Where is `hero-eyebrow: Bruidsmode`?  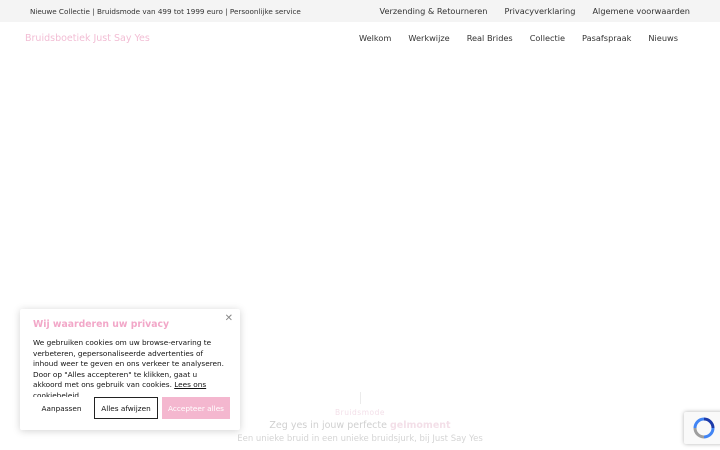
hero-eyebrow: Bruidsmode is located at coordinates (359, 412).